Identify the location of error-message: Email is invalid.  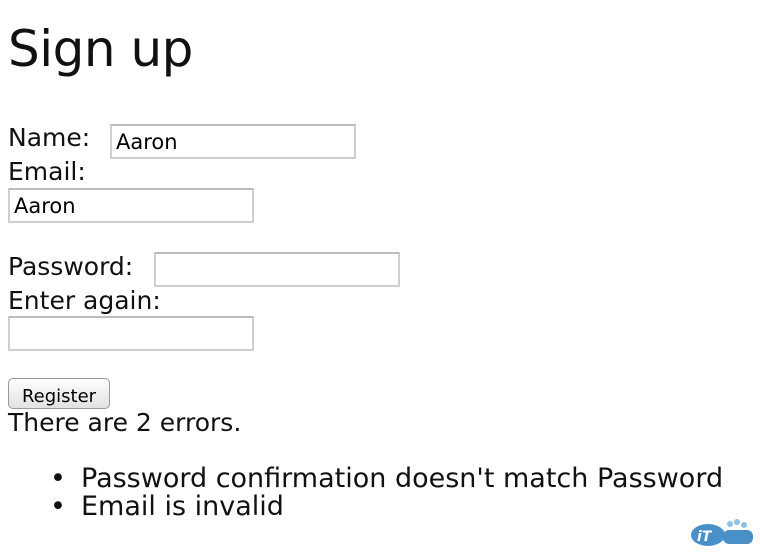
(182, 506).